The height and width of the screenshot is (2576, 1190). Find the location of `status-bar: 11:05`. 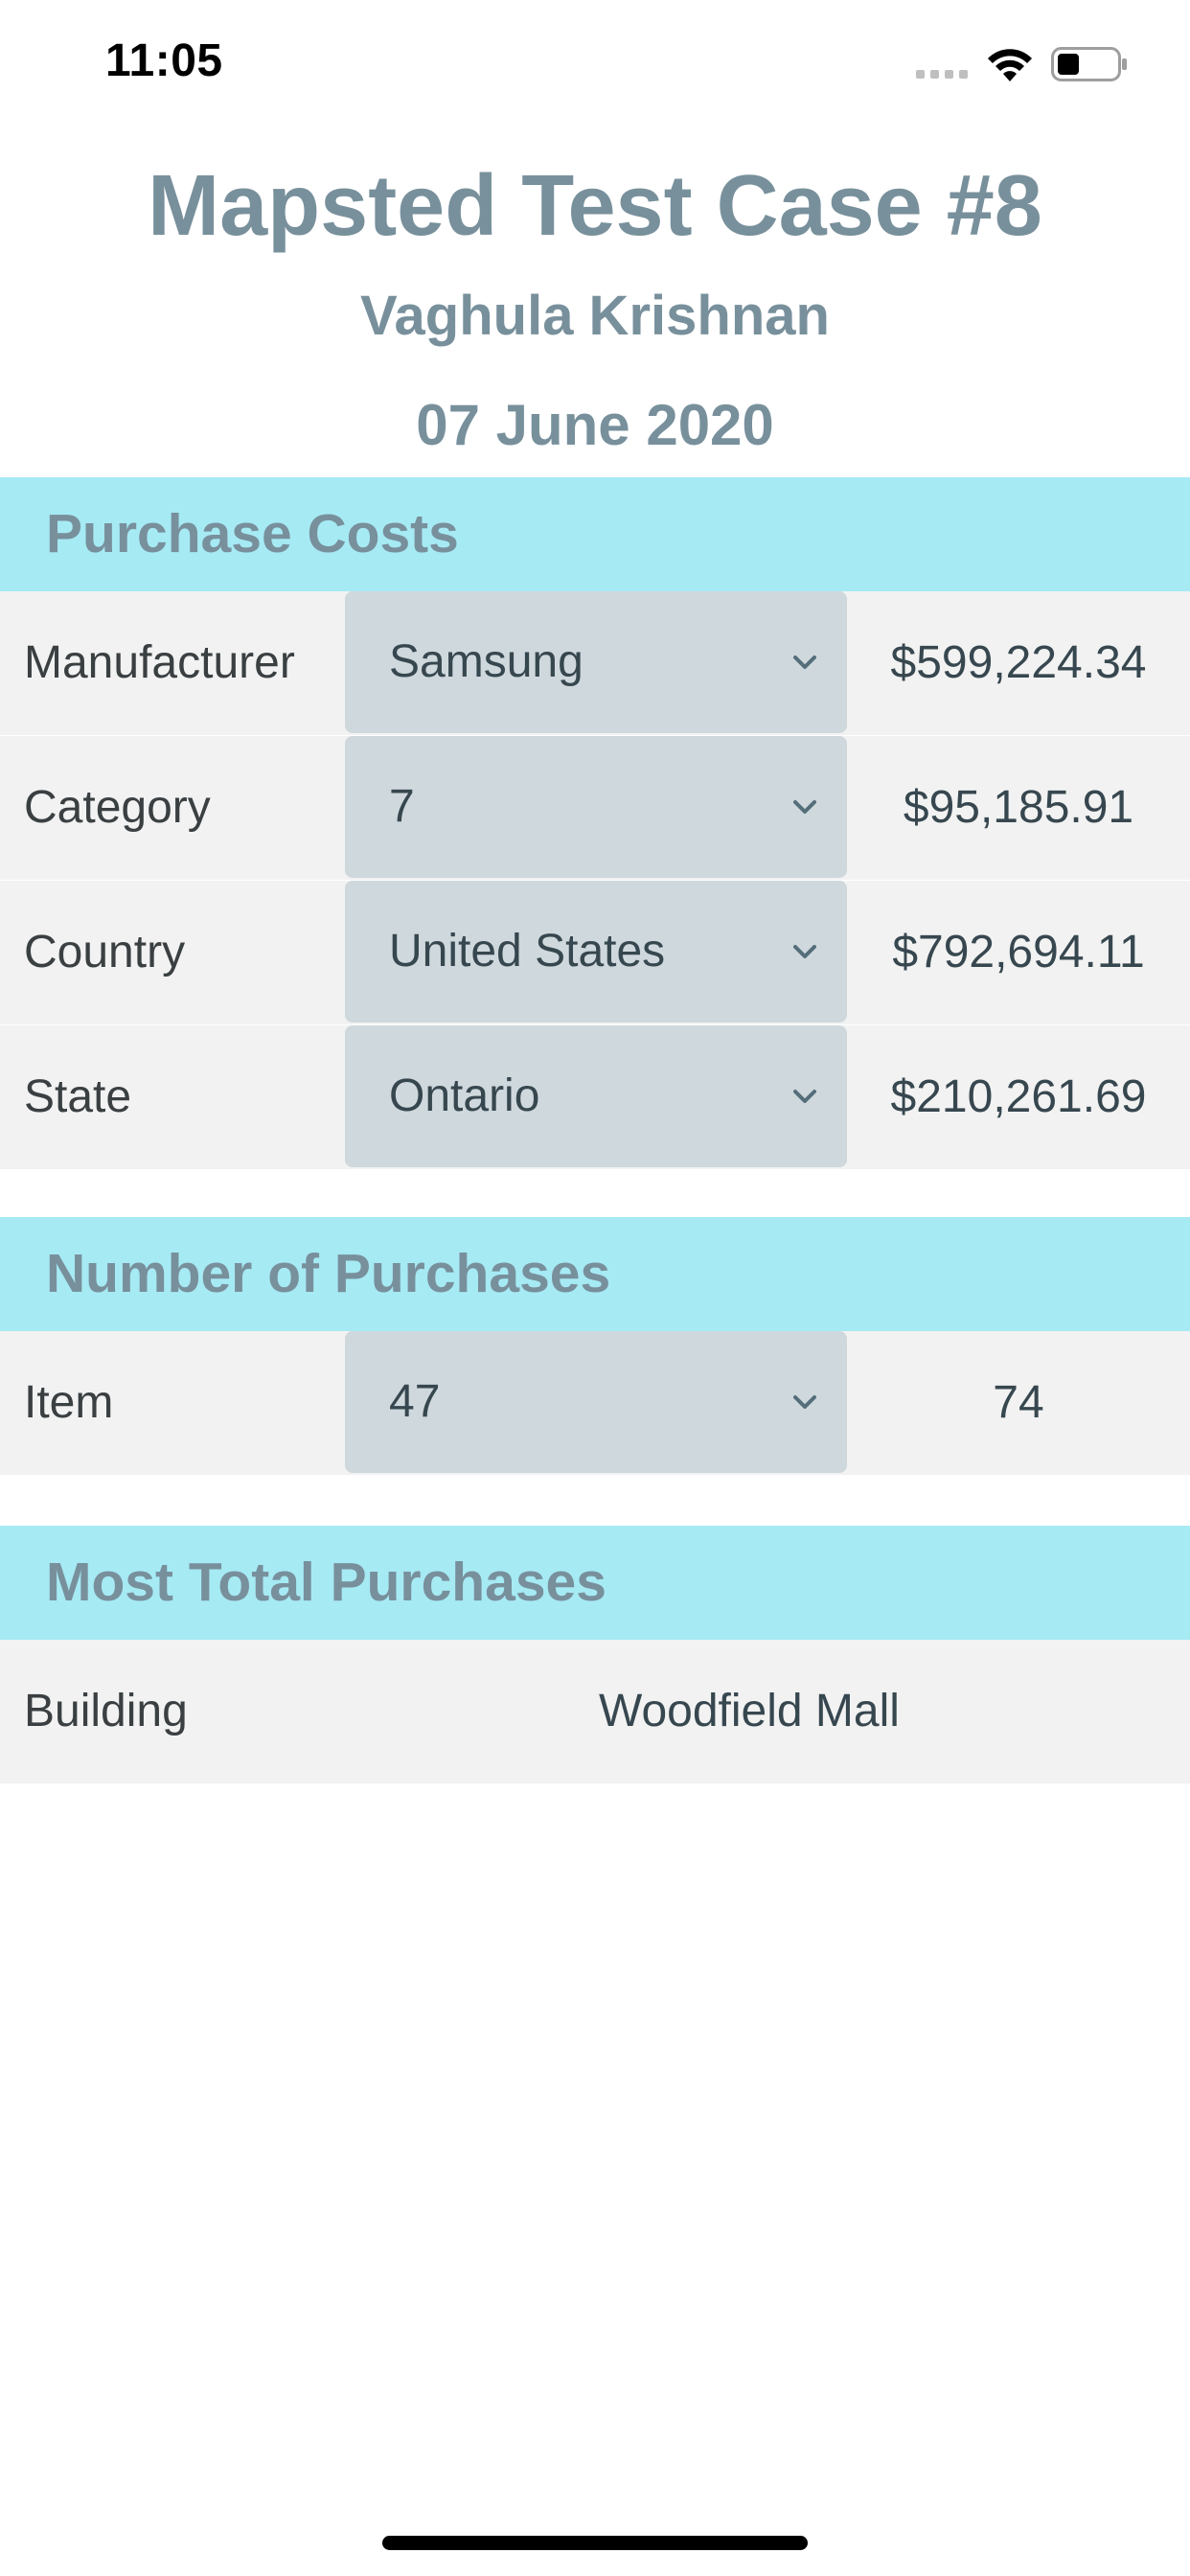

status-bar: 11:05 is located at coordinates (595, 63).